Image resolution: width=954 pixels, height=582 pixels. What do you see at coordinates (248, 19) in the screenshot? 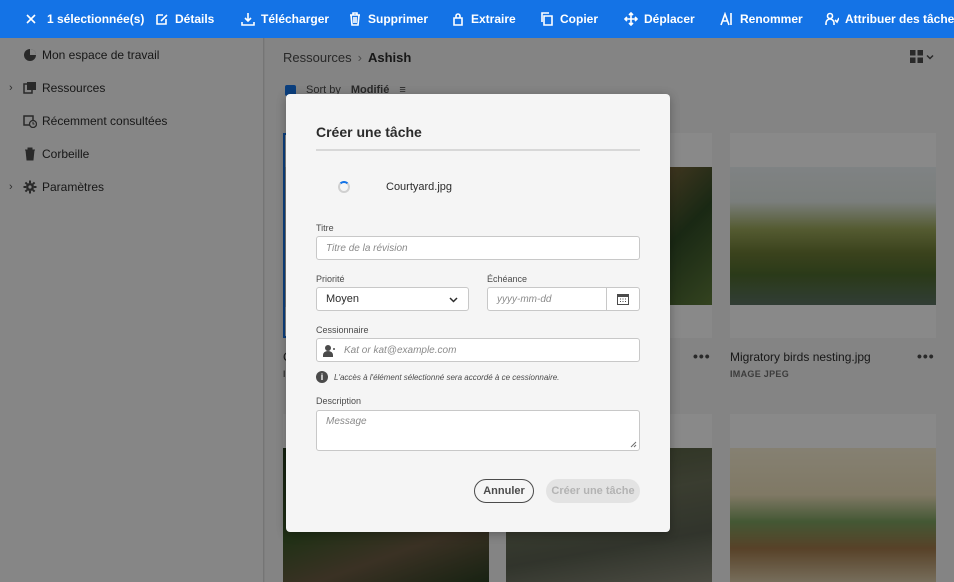
I see `download-icon` at bounding box center [248, 19].